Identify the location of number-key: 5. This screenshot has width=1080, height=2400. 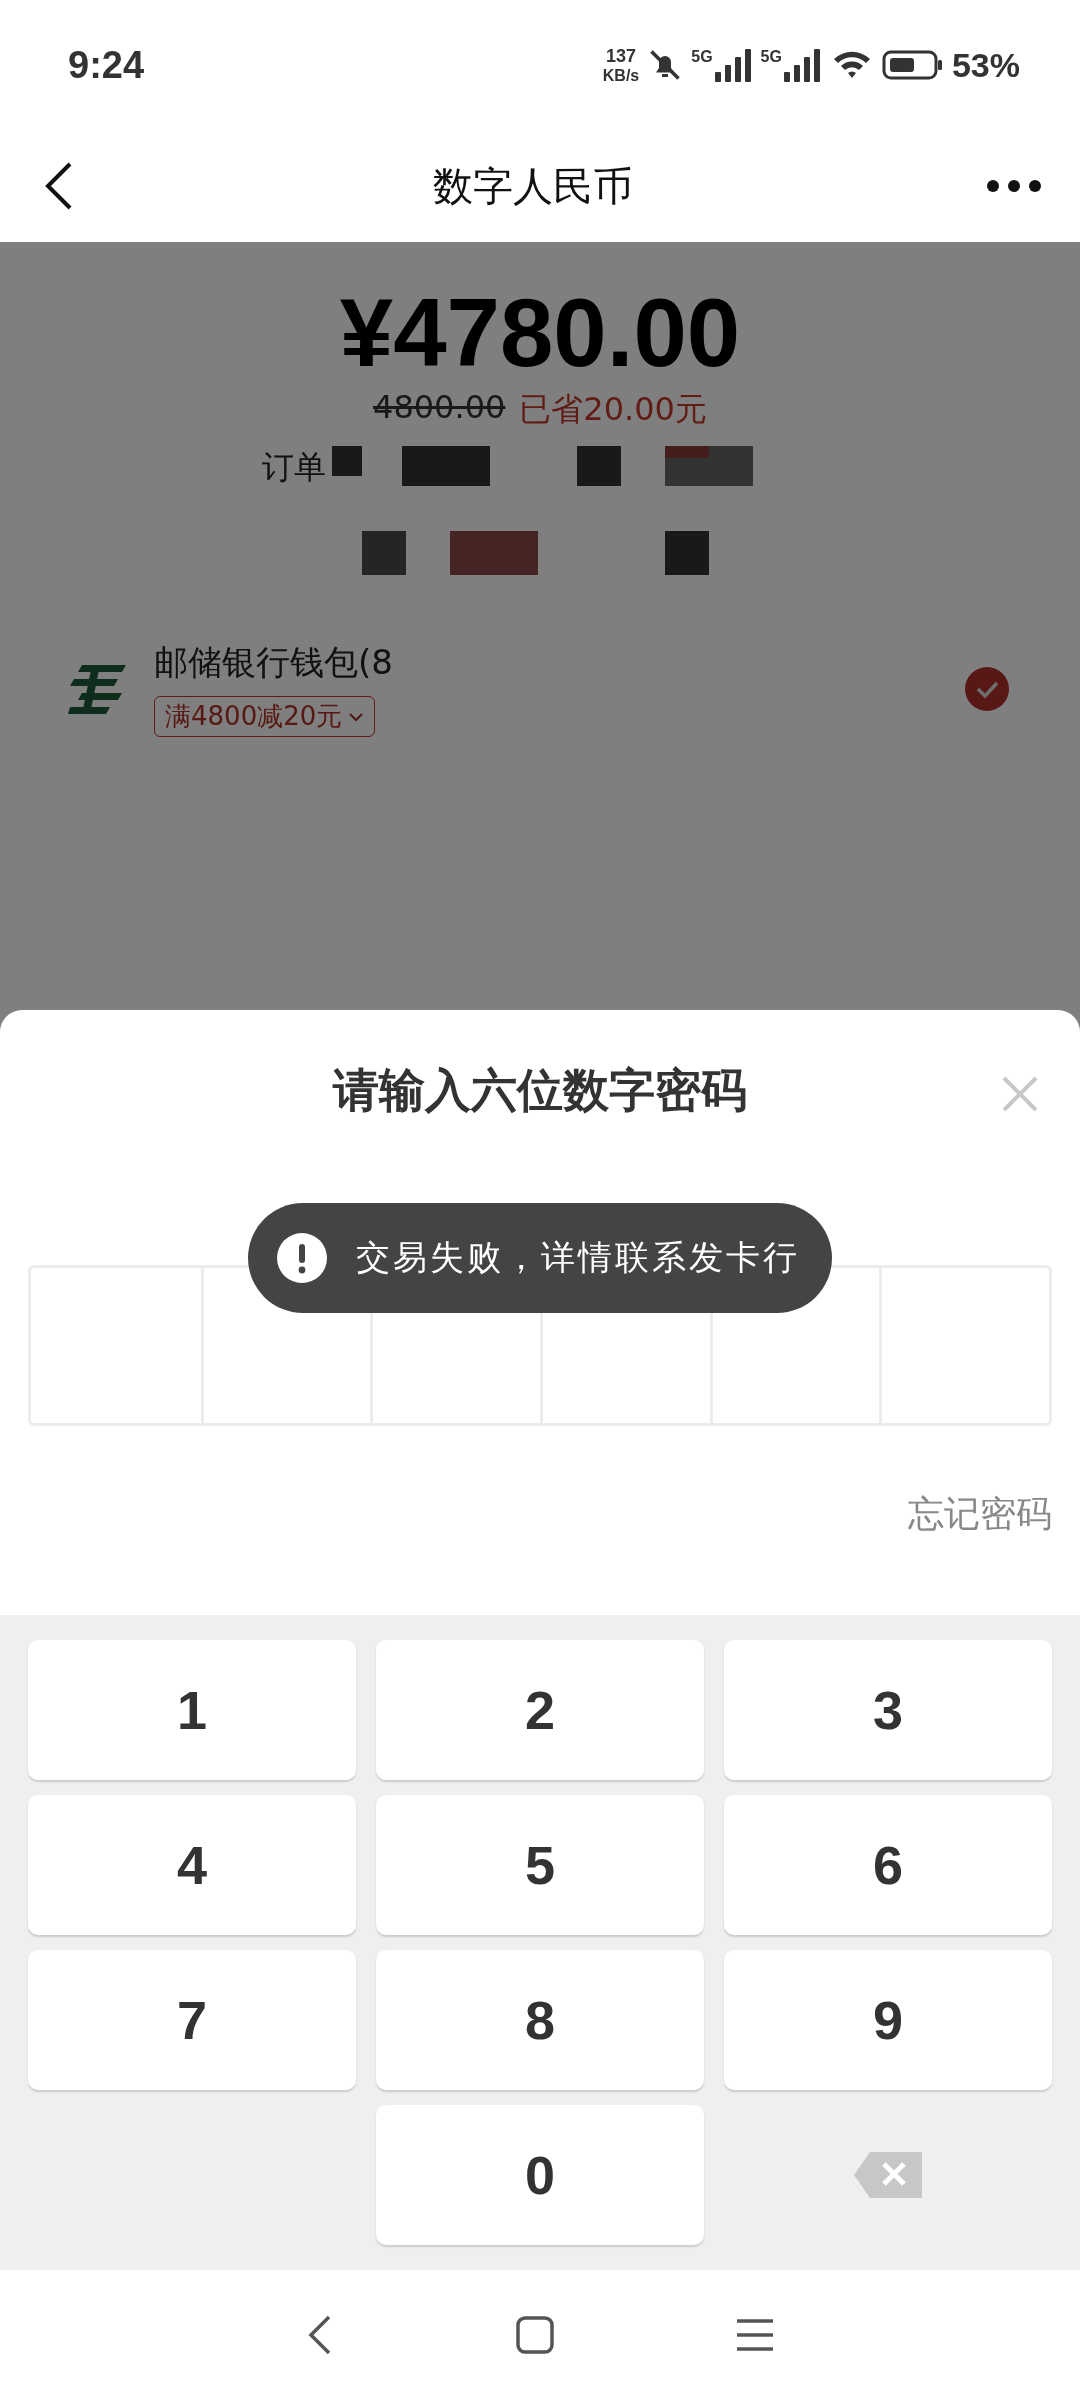
(540, 1865).